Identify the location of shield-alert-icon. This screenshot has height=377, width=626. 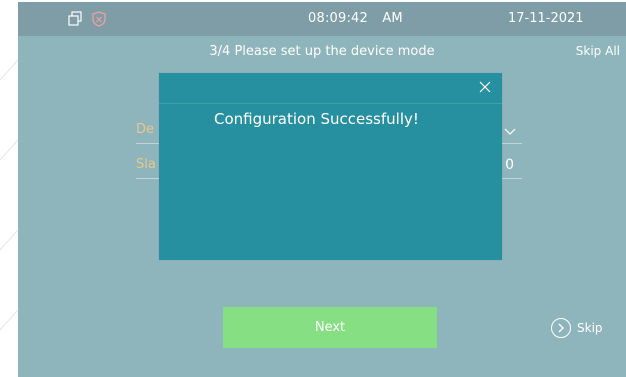
(99, 19).